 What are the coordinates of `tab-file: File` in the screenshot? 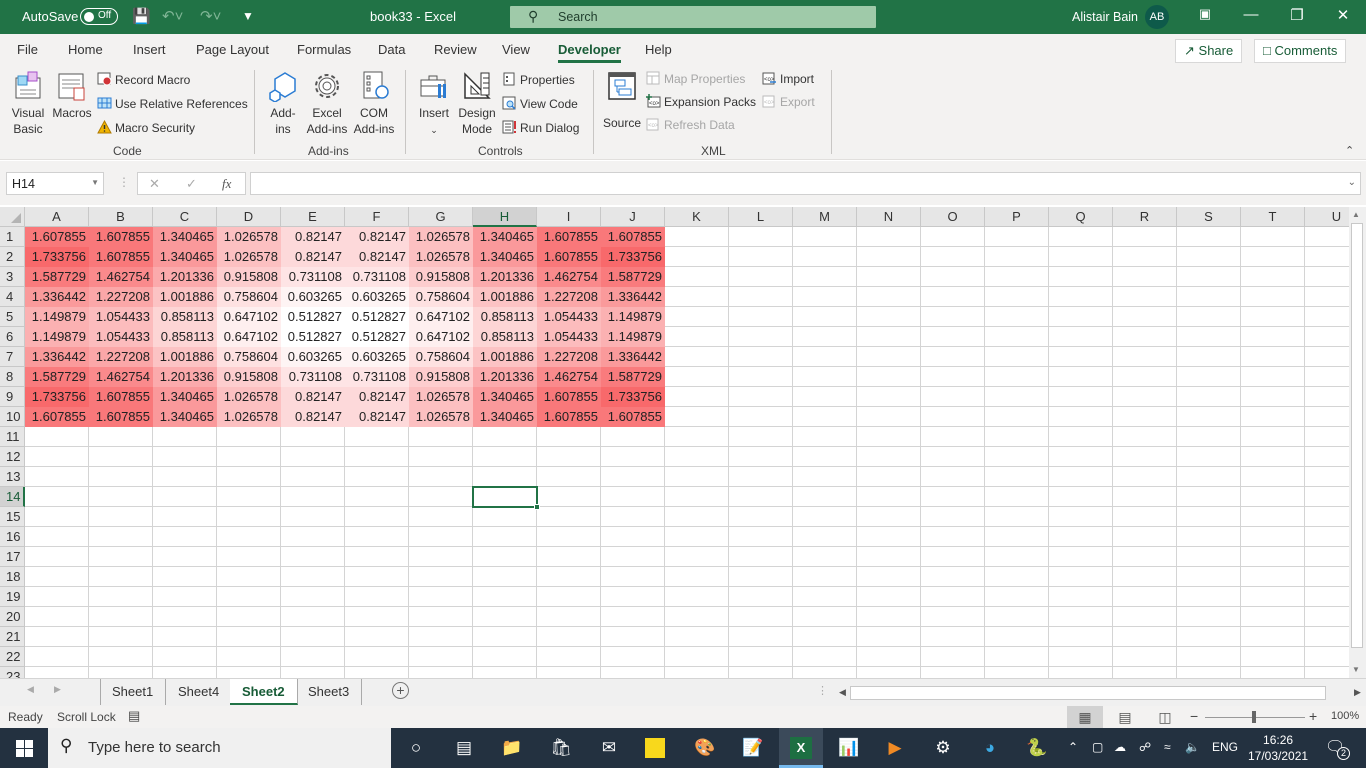 It's located at (27, 49).